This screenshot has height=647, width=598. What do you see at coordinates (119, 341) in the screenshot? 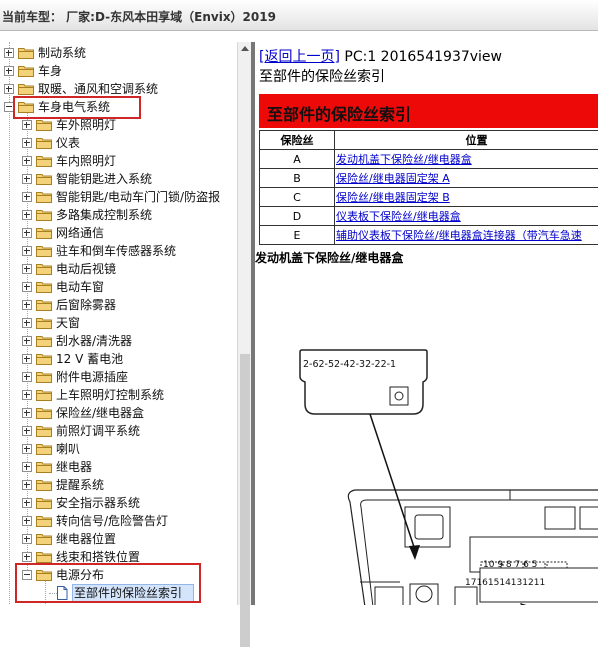
I see `tree-item: 刮水器/清洗器` at bounding box center [119, 341].